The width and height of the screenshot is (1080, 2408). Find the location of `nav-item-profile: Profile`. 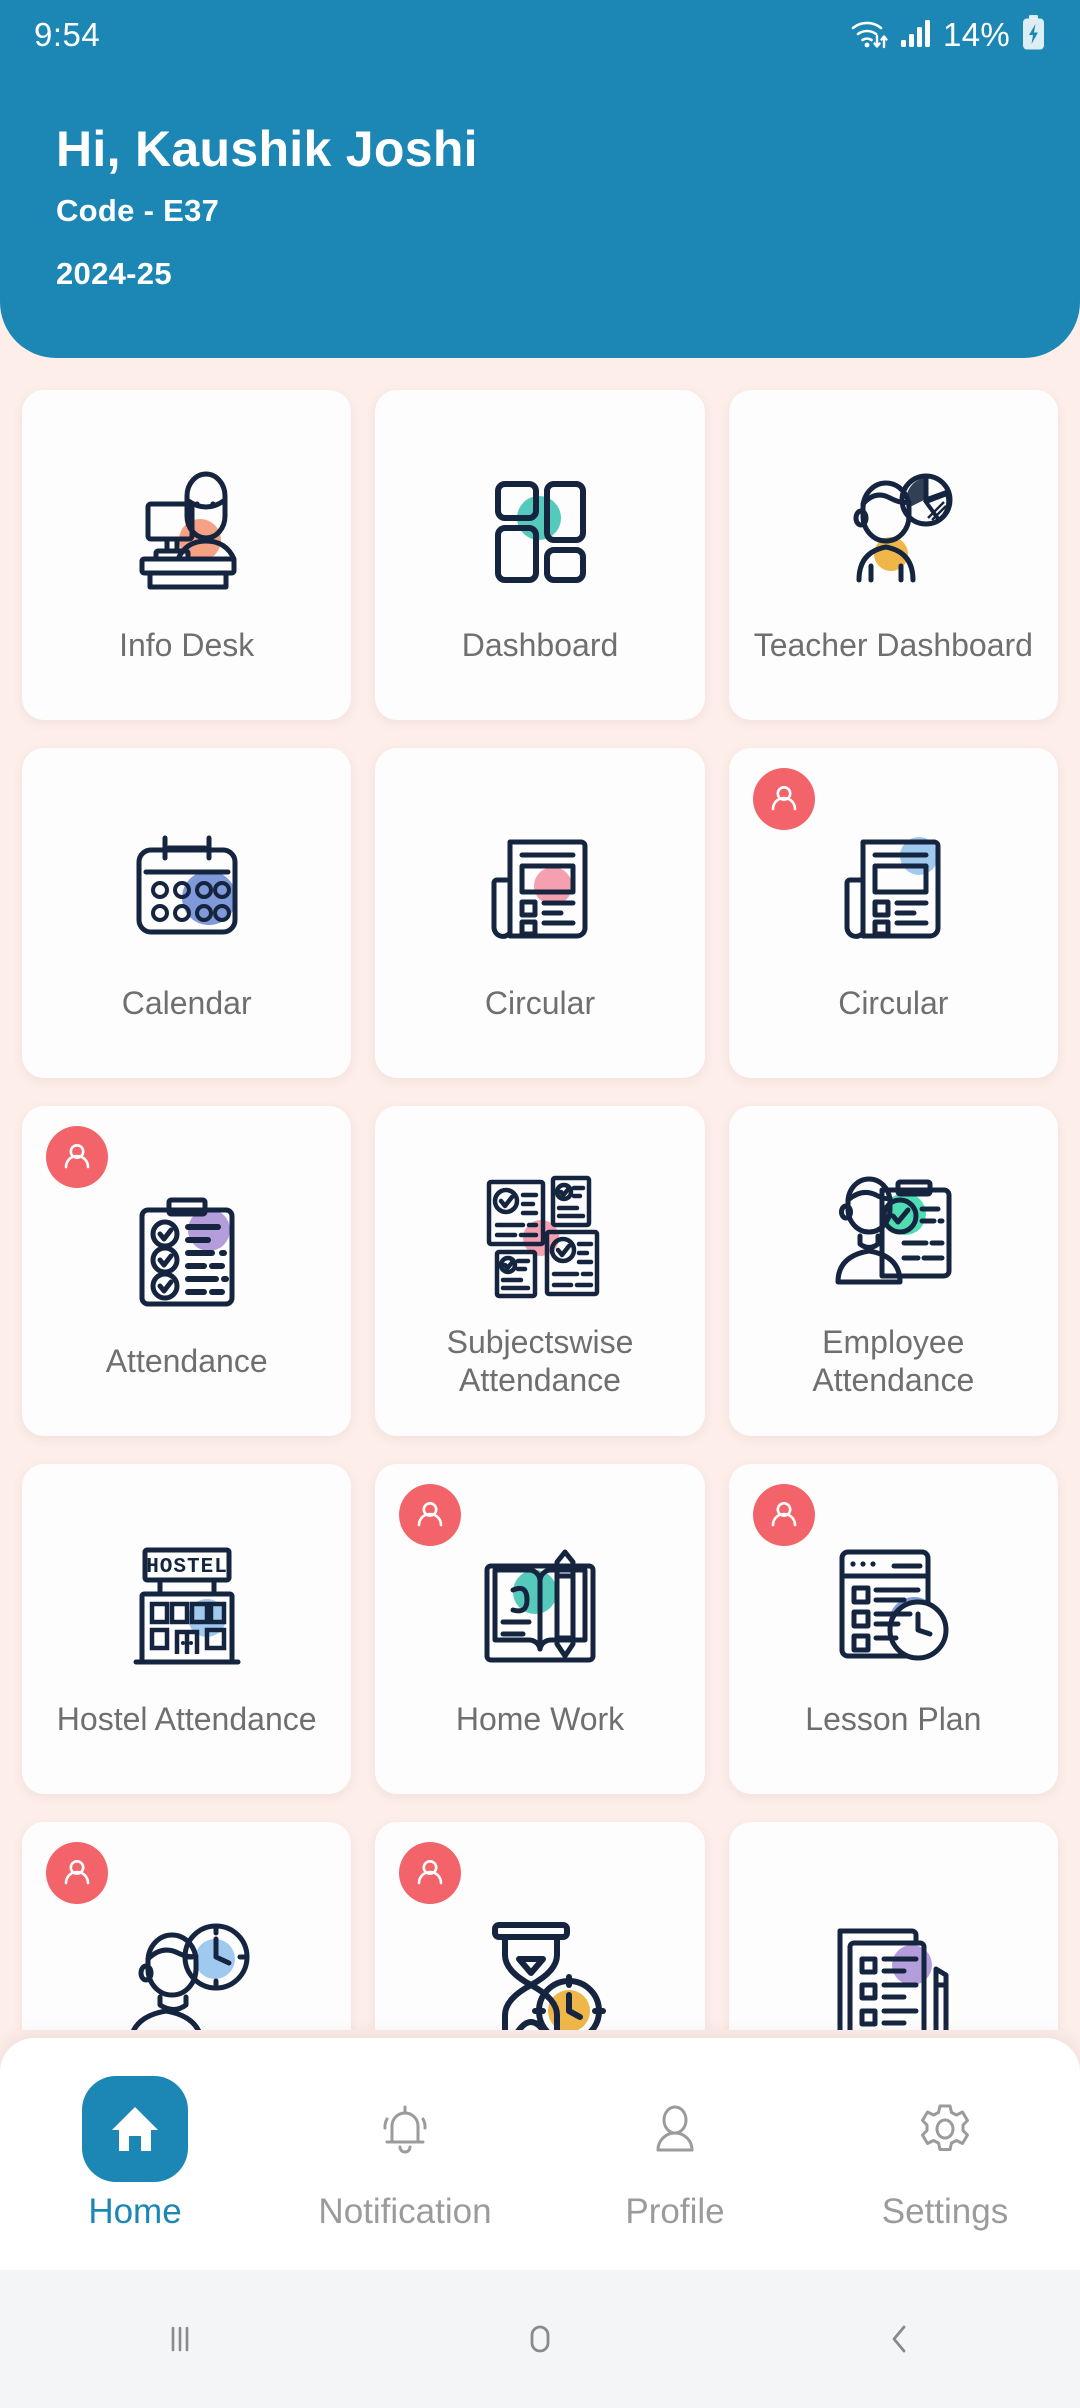

nav-item-profile: Profile is located at coordinates (675, 2154).